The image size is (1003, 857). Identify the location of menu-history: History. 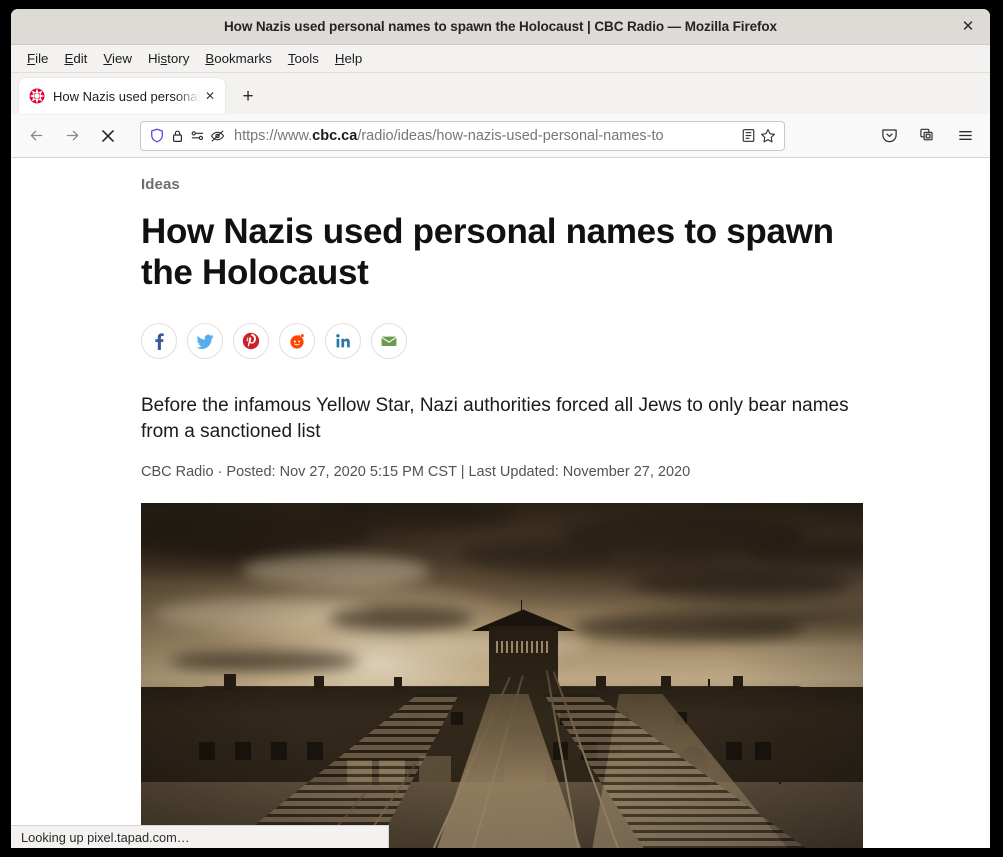
(168, 58).